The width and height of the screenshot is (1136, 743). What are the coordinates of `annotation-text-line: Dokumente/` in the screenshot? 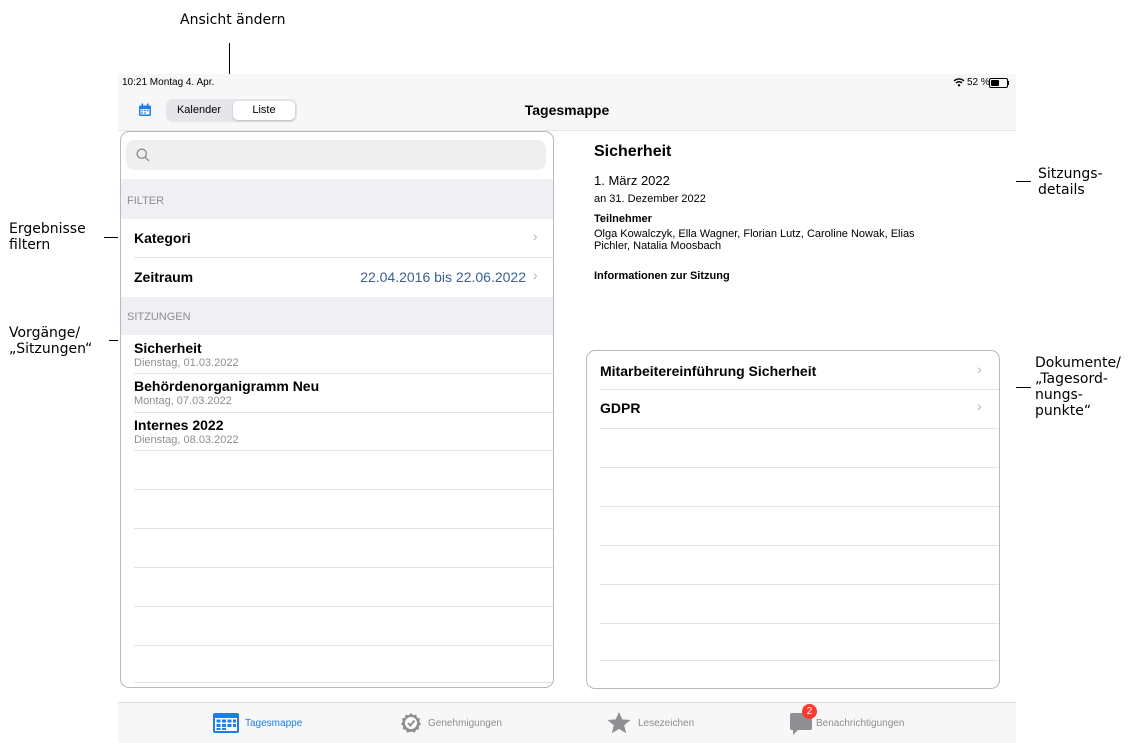 It's located at (1078, 363).